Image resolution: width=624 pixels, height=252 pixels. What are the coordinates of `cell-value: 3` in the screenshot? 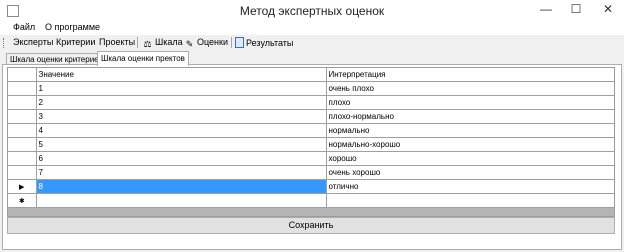 It's located at (181, 116).